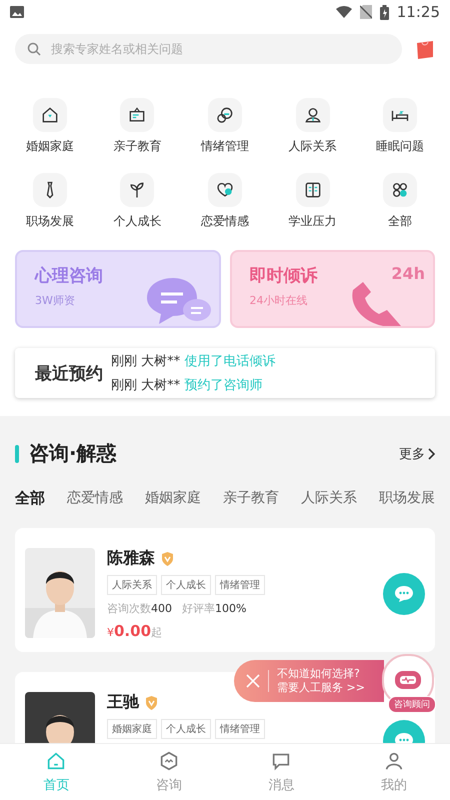 The width and height of the screenshot is (450, 800). I want to click on filter-tab: 亲子教育, so click(251, 498).